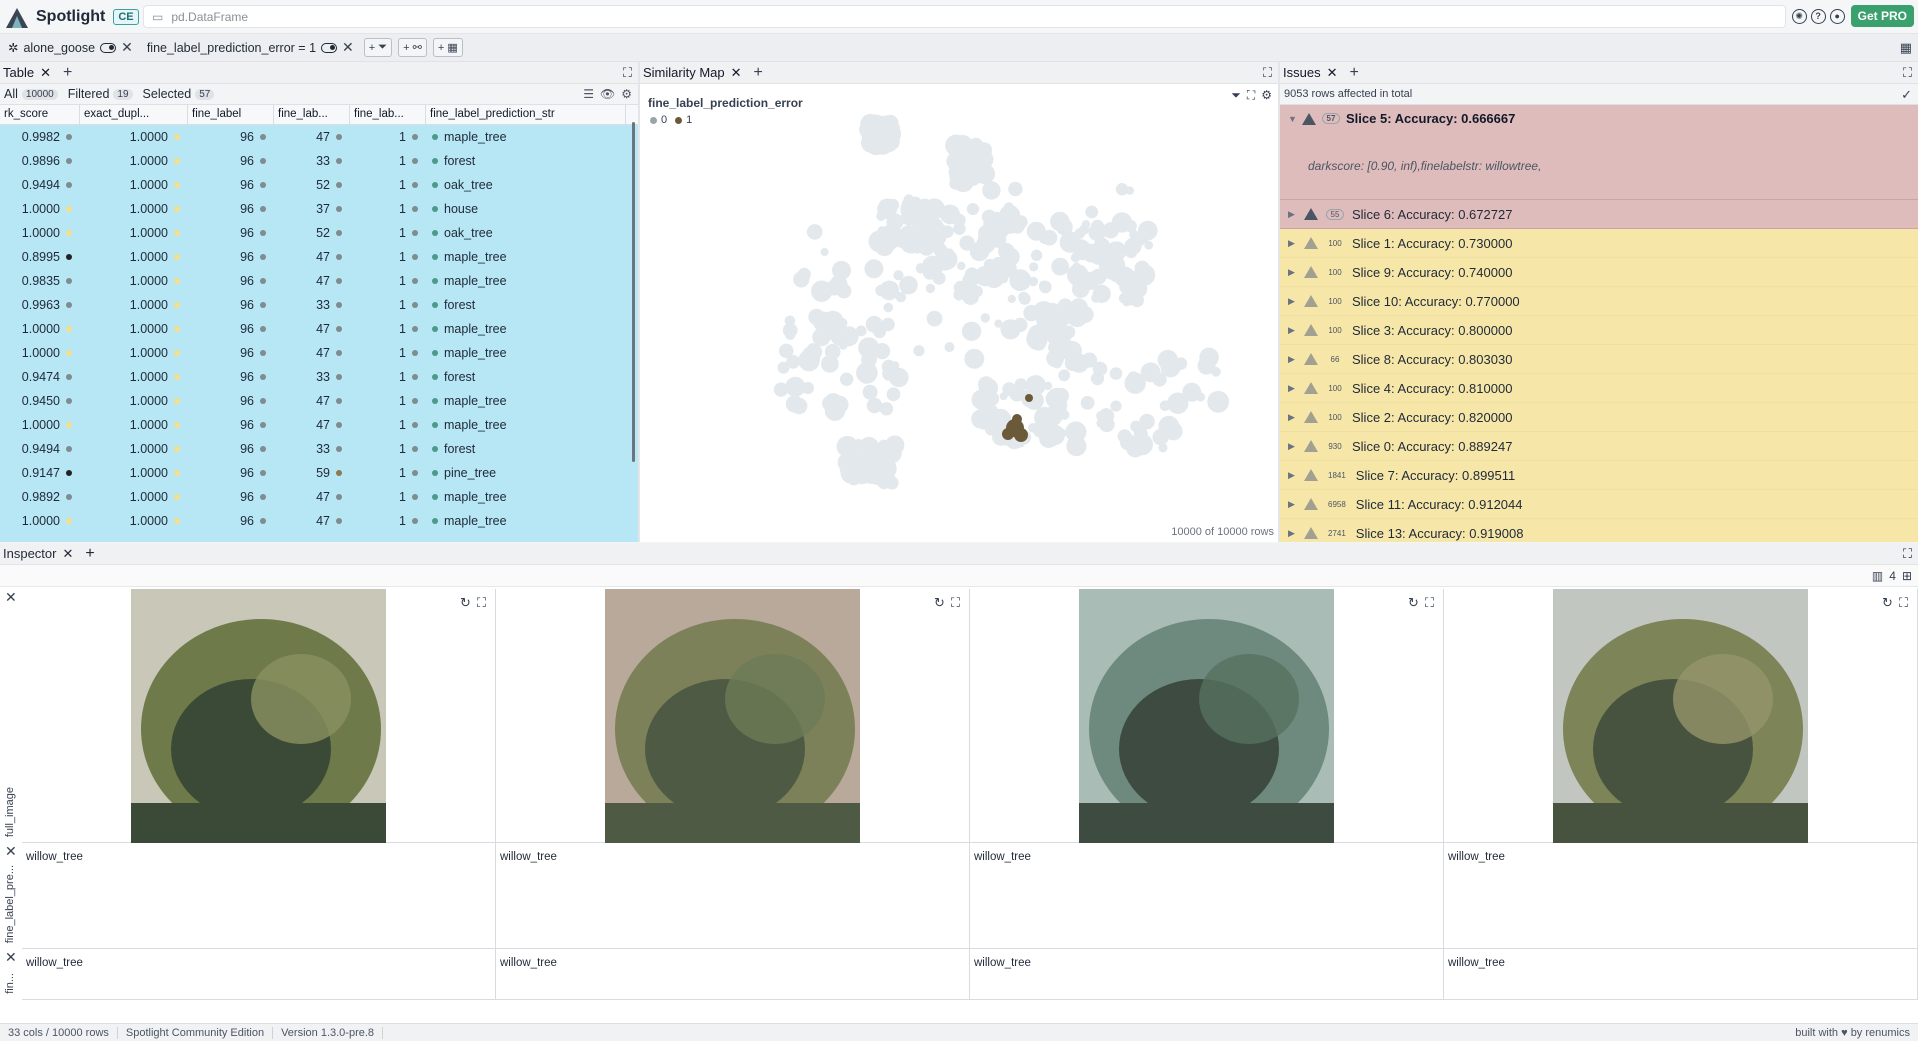  What do you see at coordinates (964, 16) in the screenshot?
I see `dataset-path: ▭ pd.DataFrame` at bounding box center [964, 16].